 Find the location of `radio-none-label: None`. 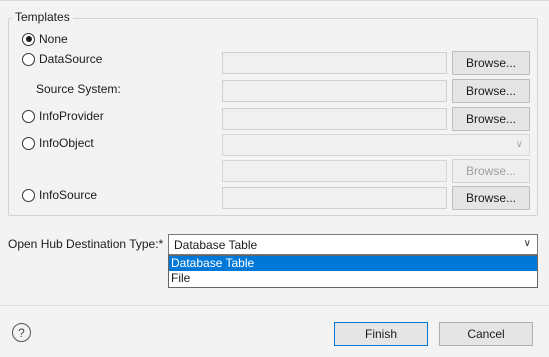

radio-none-label: None is located at coordinates (53, 39).